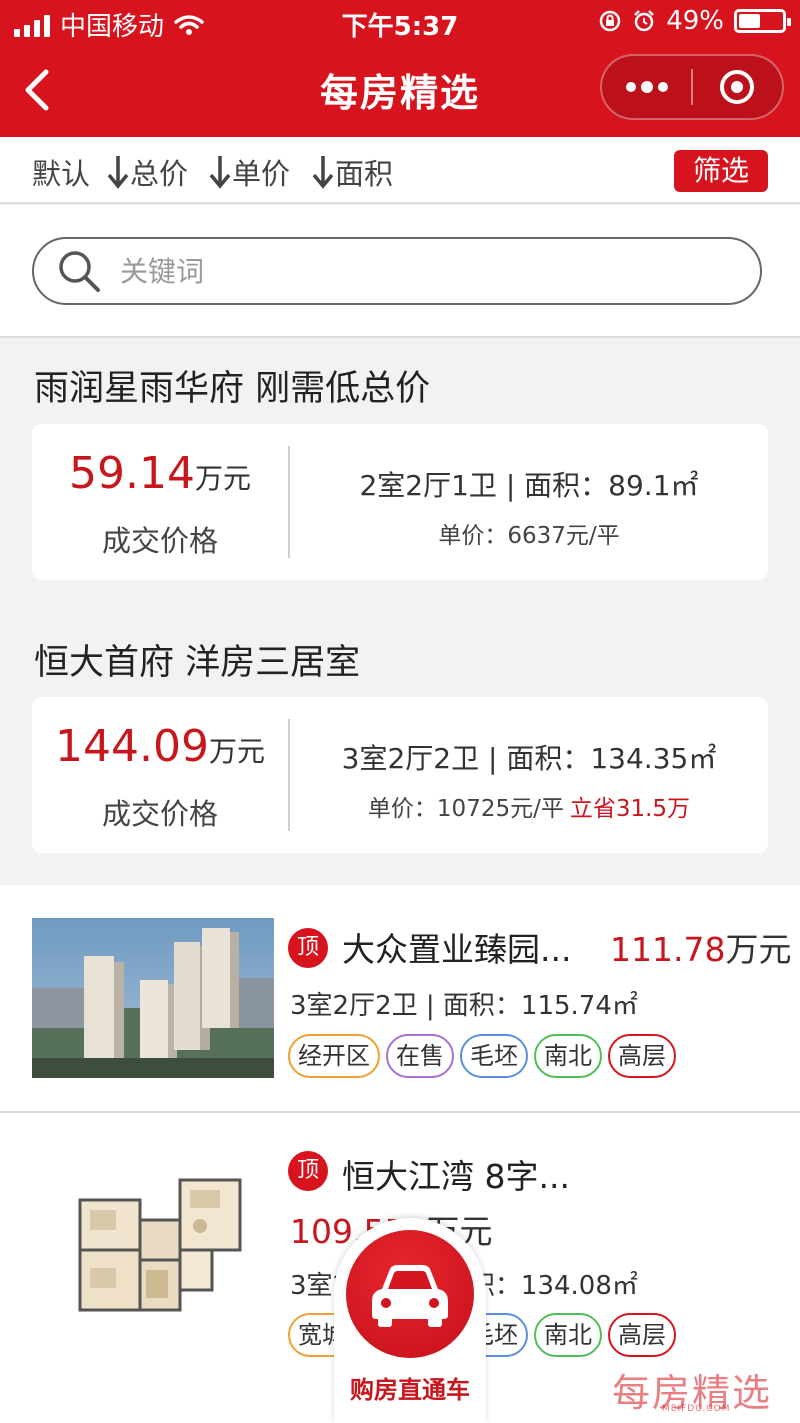 This screenshot has height=1423, width=800. What do you see at coordinates (529, 809) in the screenshot?
I see `deal-unit-price: 单价：10725元/平 立省31.5万` at bounding box center [529, 809].